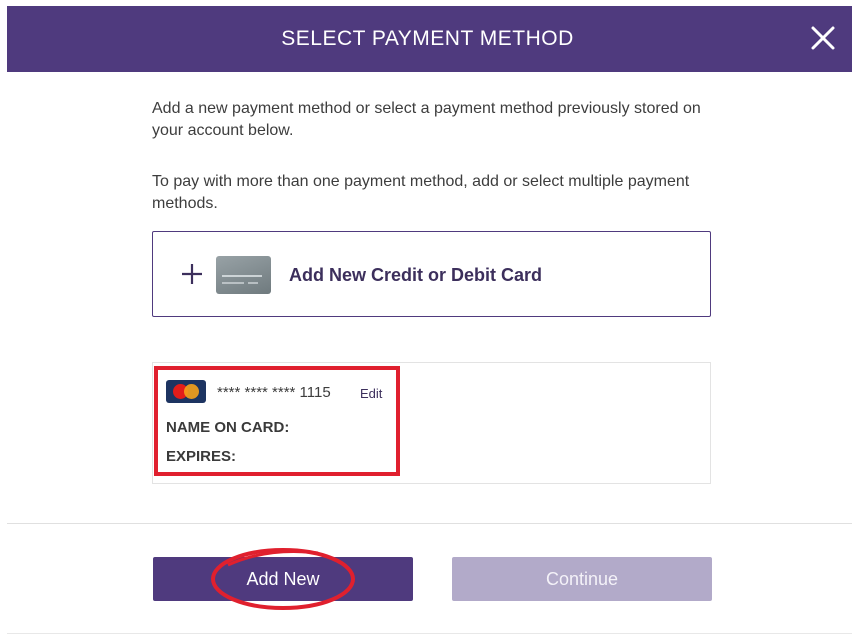  What do you see at coordinates (274, 392) in the screenshot?
I see `masked-card-number: **** **** **** 1115` at bounding box center [274, 392].